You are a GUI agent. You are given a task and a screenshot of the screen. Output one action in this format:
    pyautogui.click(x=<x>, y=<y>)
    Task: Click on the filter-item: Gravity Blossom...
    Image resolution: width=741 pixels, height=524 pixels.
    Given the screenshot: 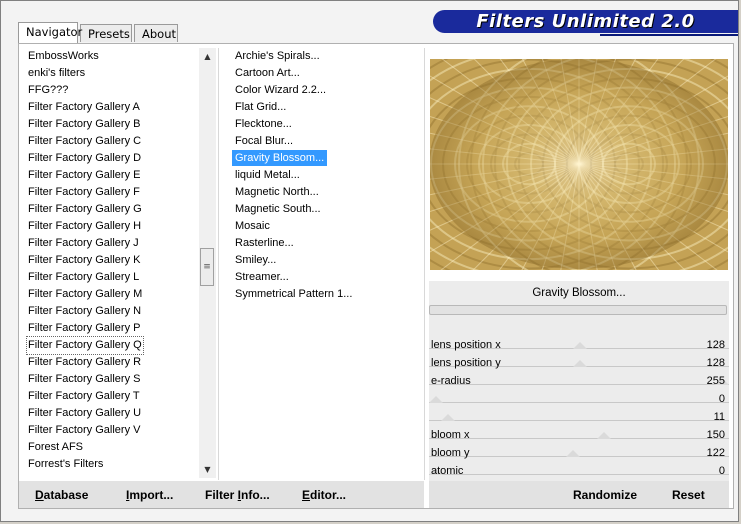 What is the action you would take?
    pyautogui.click(x=280, y=158)
    